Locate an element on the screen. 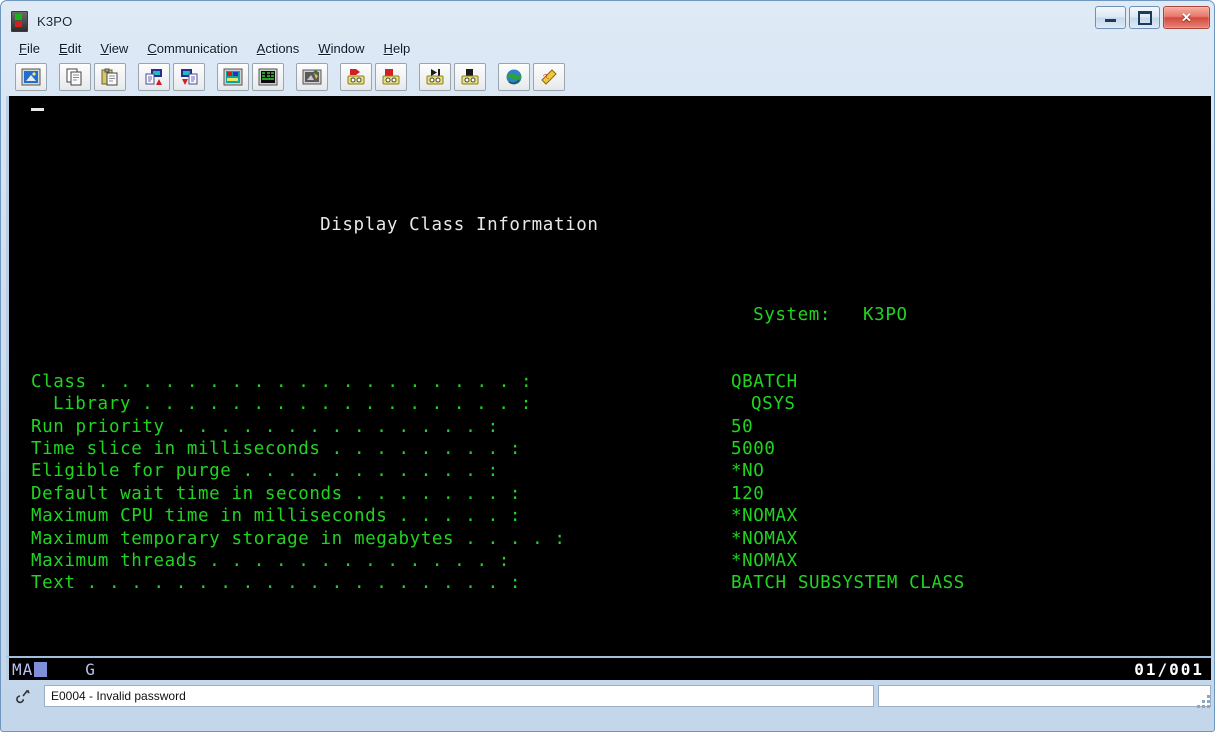 The image size is (1215, 732). copy-icon-button is located at coordinates (75, 77).